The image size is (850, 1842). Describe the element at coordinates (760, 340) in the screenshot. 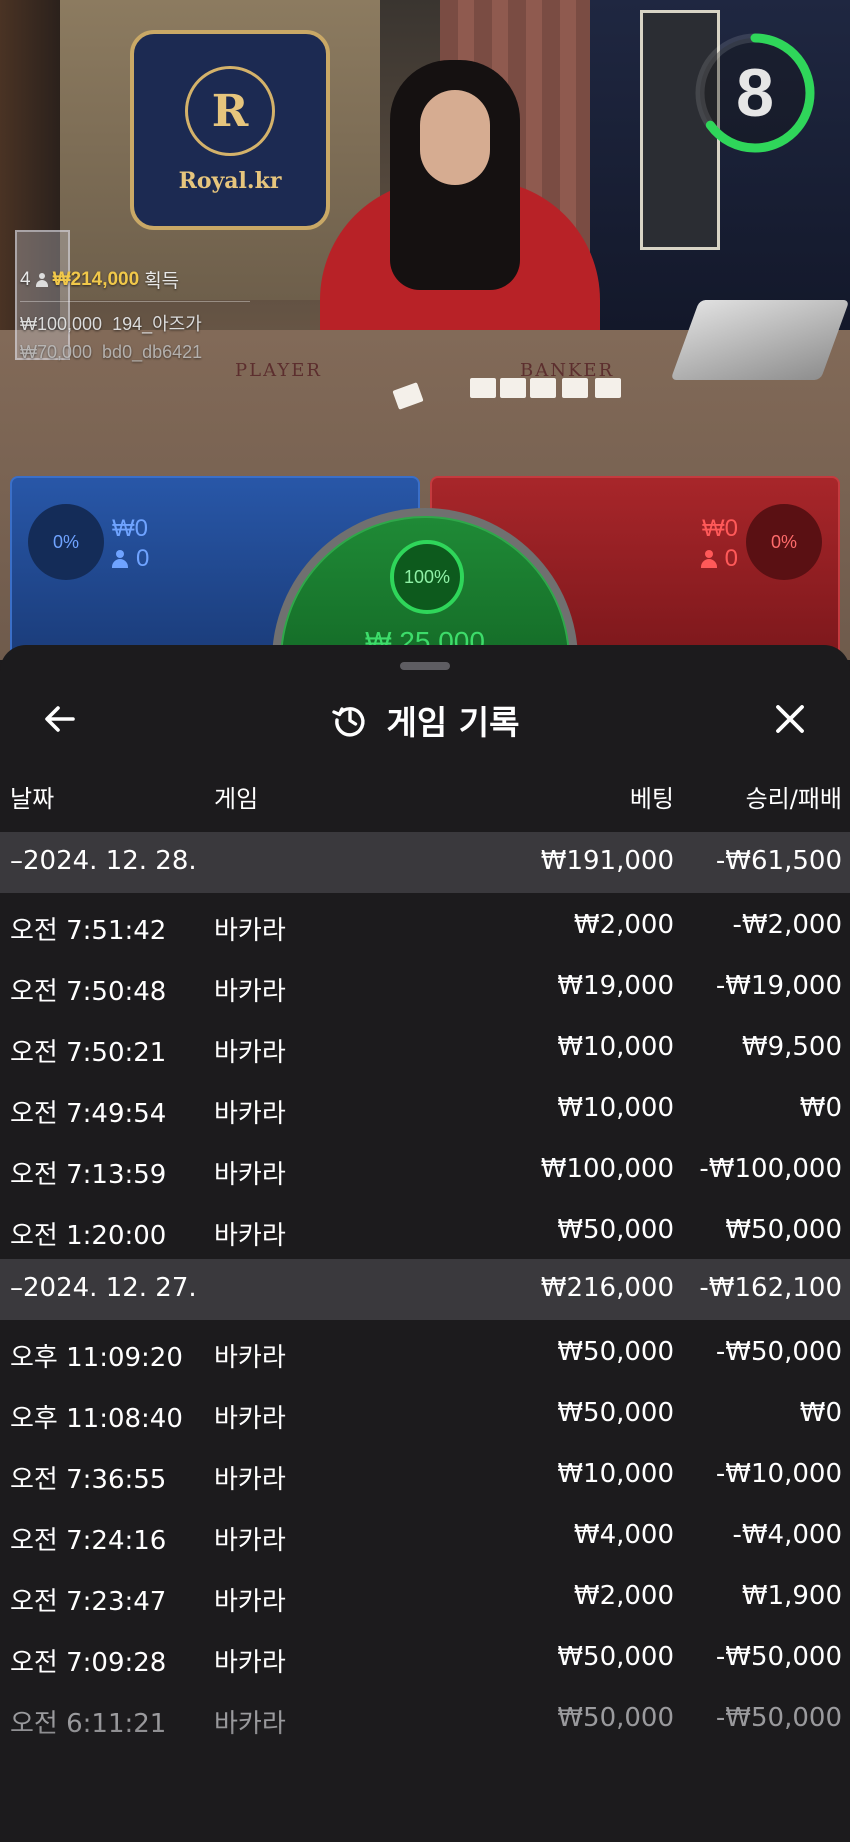

I see `card-shoe` at that location.